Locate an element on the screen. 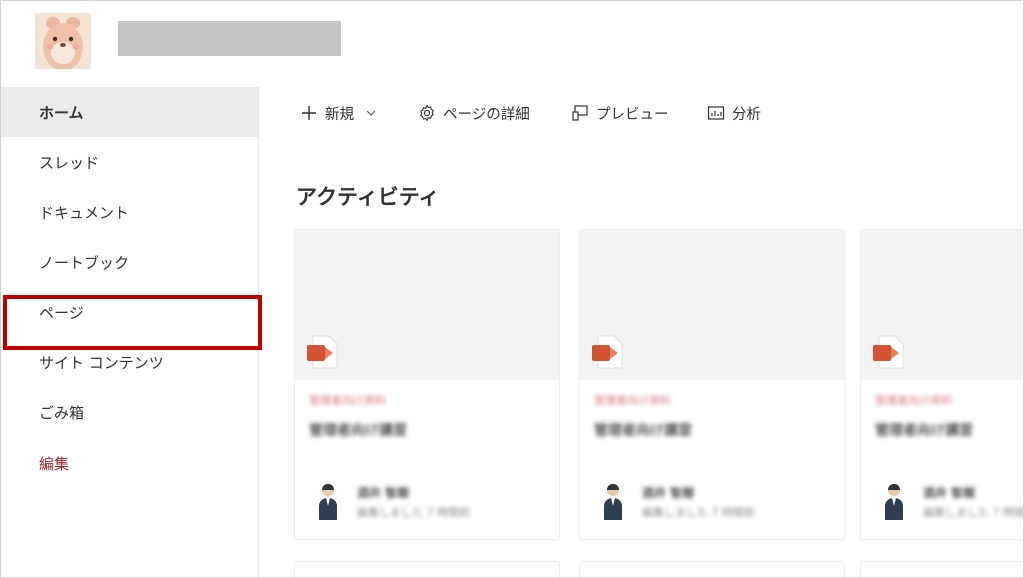  nav-item-notebook: ノートブック is located at coordinates (129, 262).